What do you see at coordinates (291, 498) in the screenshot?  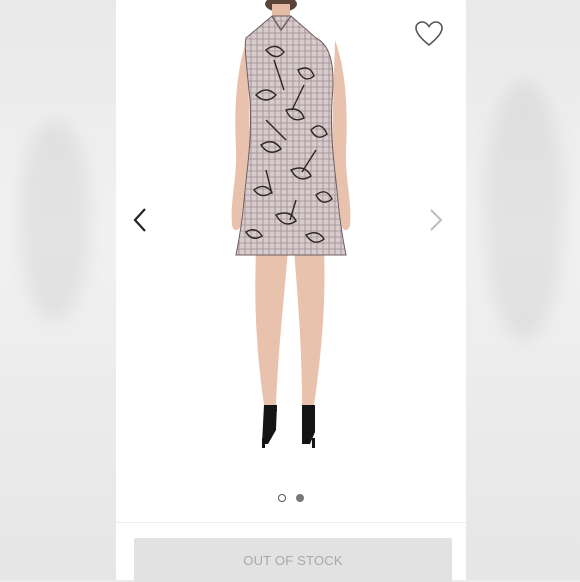 I see `carousel-pagination` at bounding box center [291, 498].